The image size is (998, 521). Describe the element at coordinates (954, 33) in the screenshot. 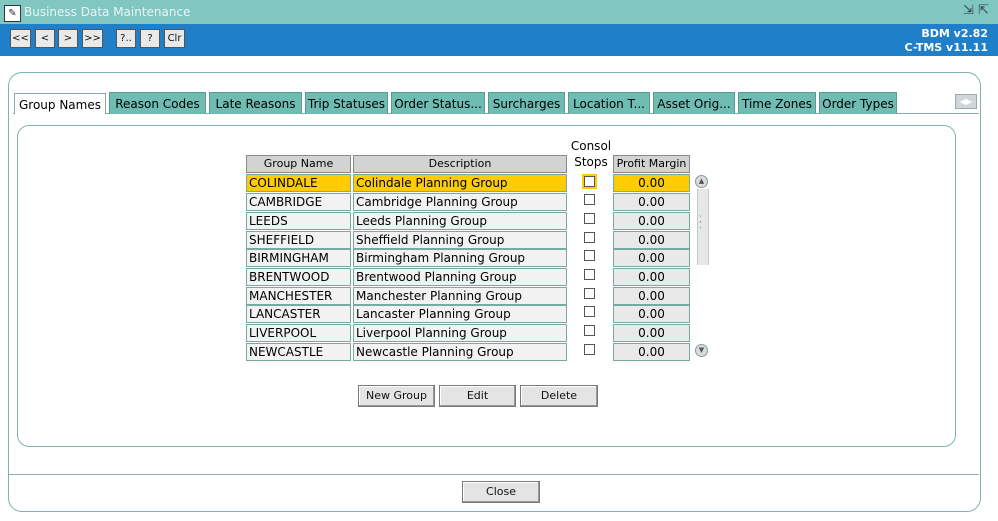

I see `app-version: BDM v2.82` at that location.